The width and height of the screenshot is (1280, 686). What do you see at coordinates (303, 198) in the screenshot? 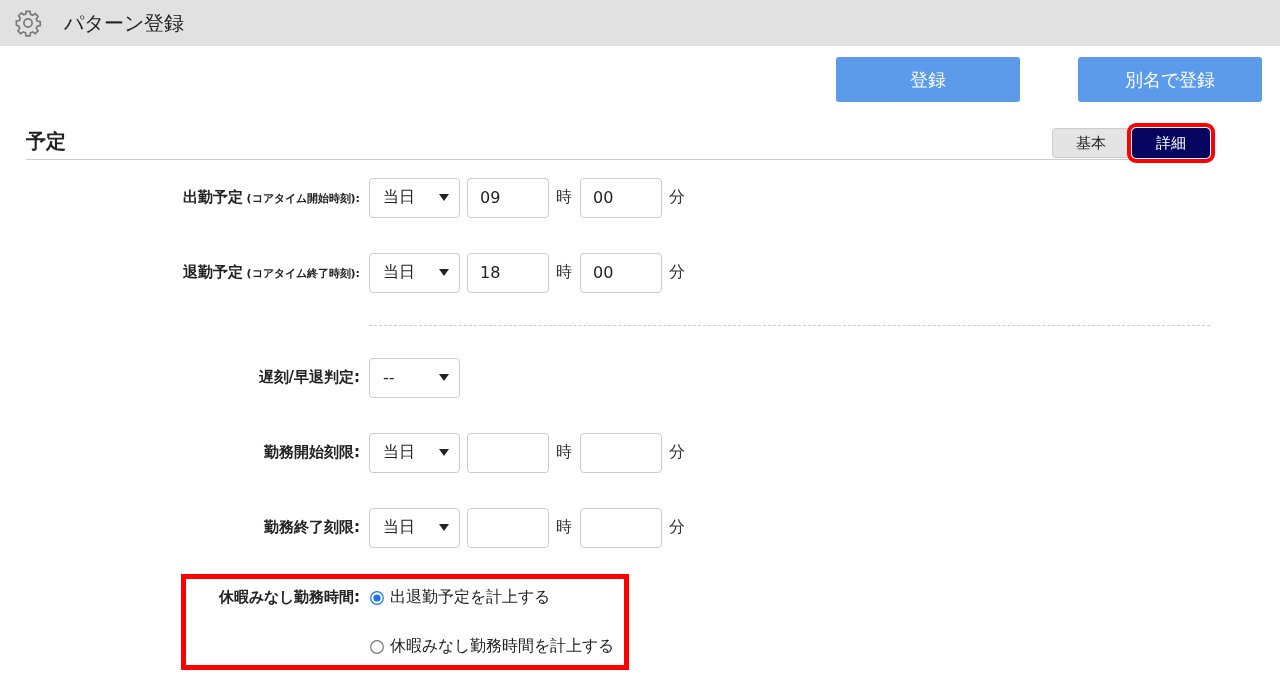
I see `field-note: (コアタイム開始時刻):` at bounding box center [303, 198].